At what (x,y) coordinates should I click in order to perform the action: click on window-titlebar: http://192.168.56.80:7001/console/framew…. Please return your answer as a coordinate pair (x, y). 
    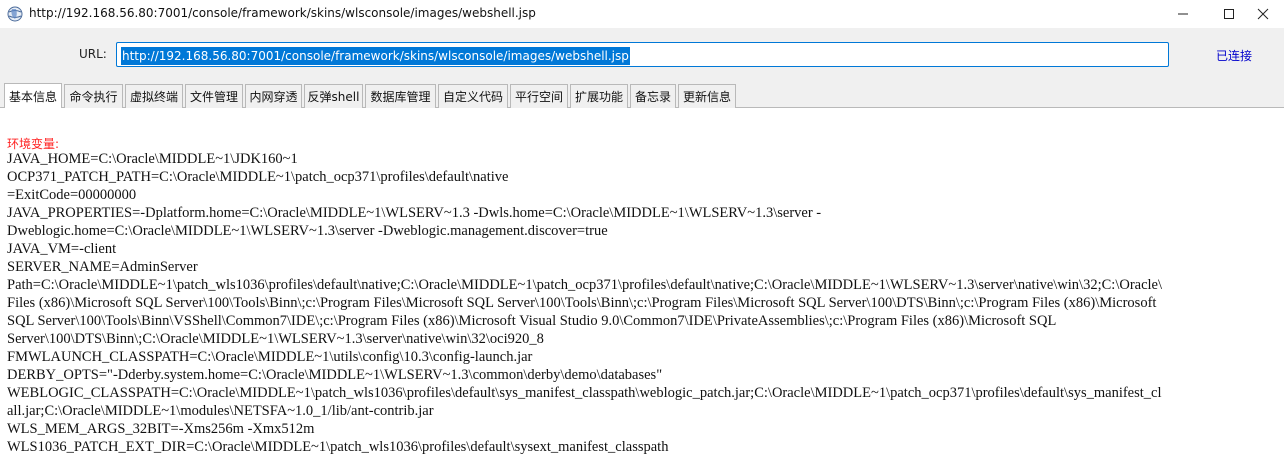
    Looking at the image, I should click on (642, 14).